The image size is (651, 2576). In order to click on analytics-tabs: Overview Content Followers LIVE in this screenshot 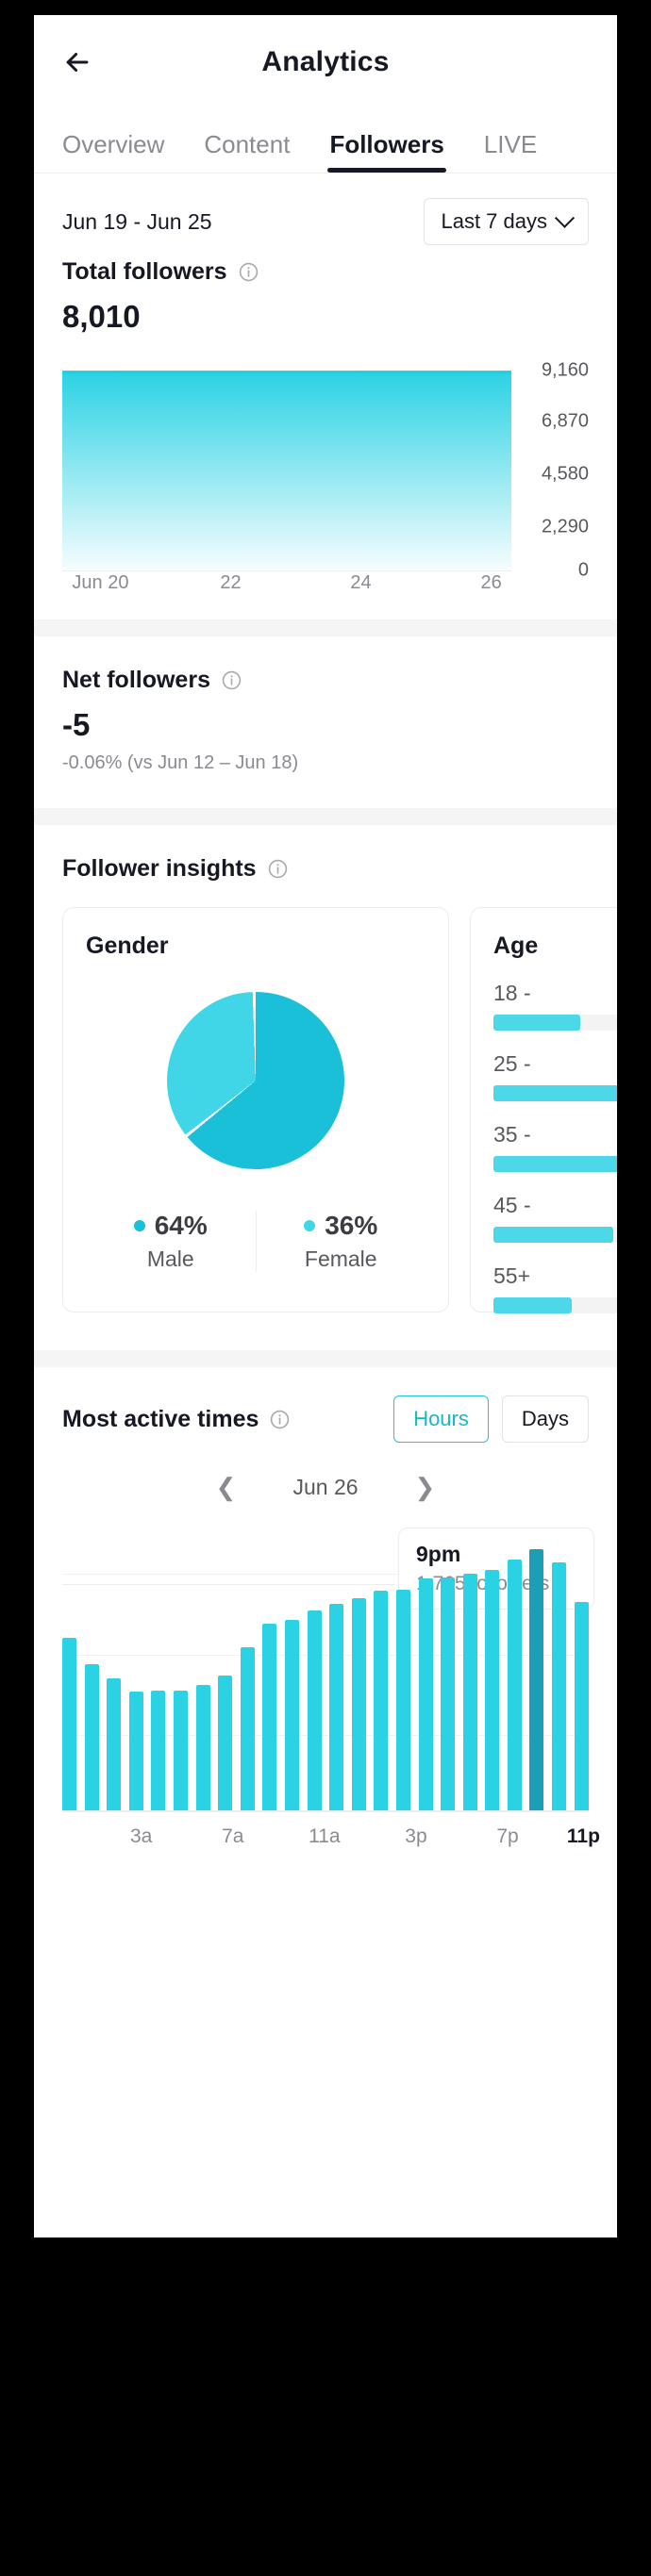, I will do `click(325, 141)`.